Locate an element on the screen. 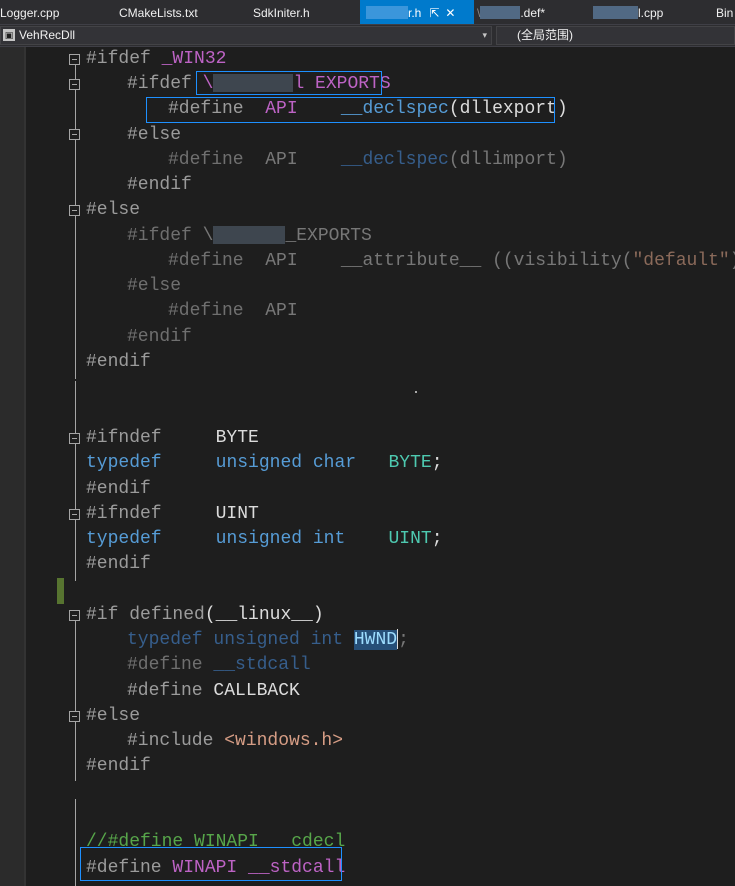 The height and width of the screenshot is (886, 735). project-name: VehRecDll is located at coordinates (47, 35).